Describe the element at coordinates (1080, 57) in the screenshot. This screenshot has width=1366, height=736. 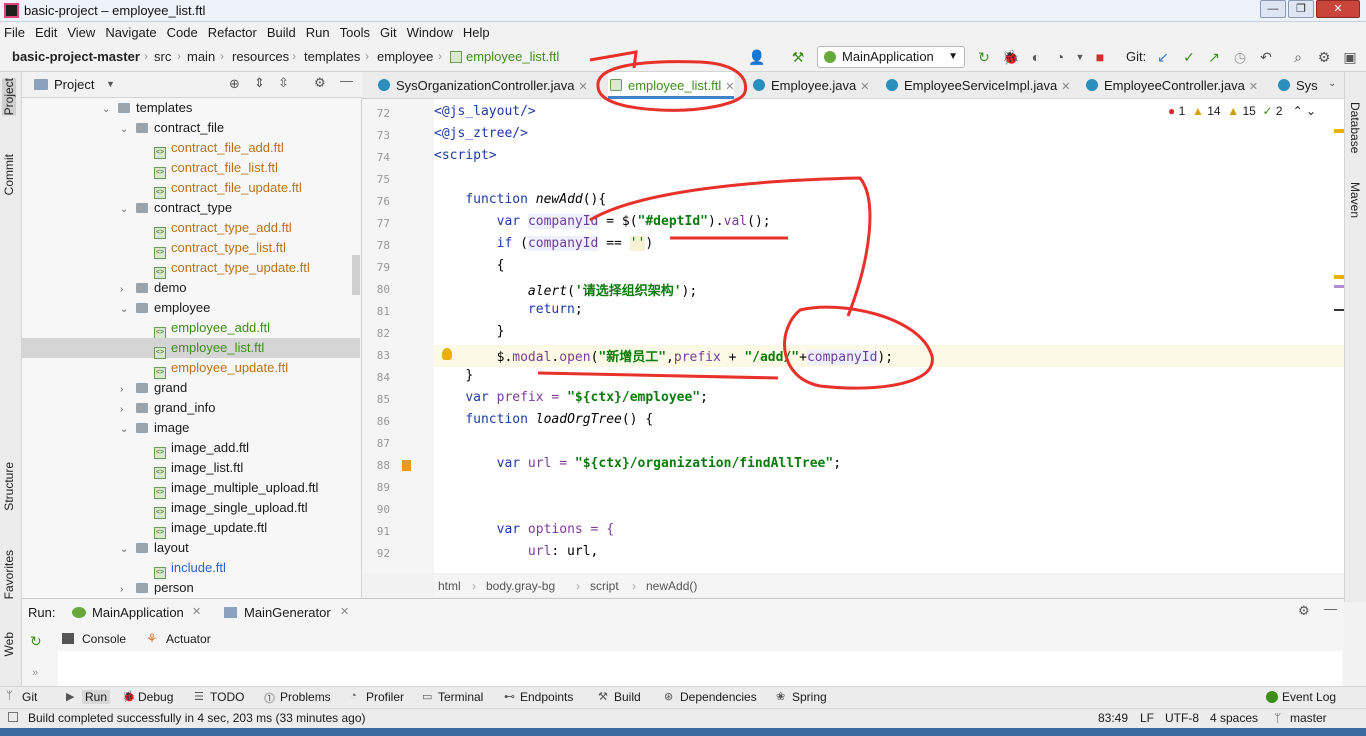
I see `more-run-chevron-icon: ▼` at that location.